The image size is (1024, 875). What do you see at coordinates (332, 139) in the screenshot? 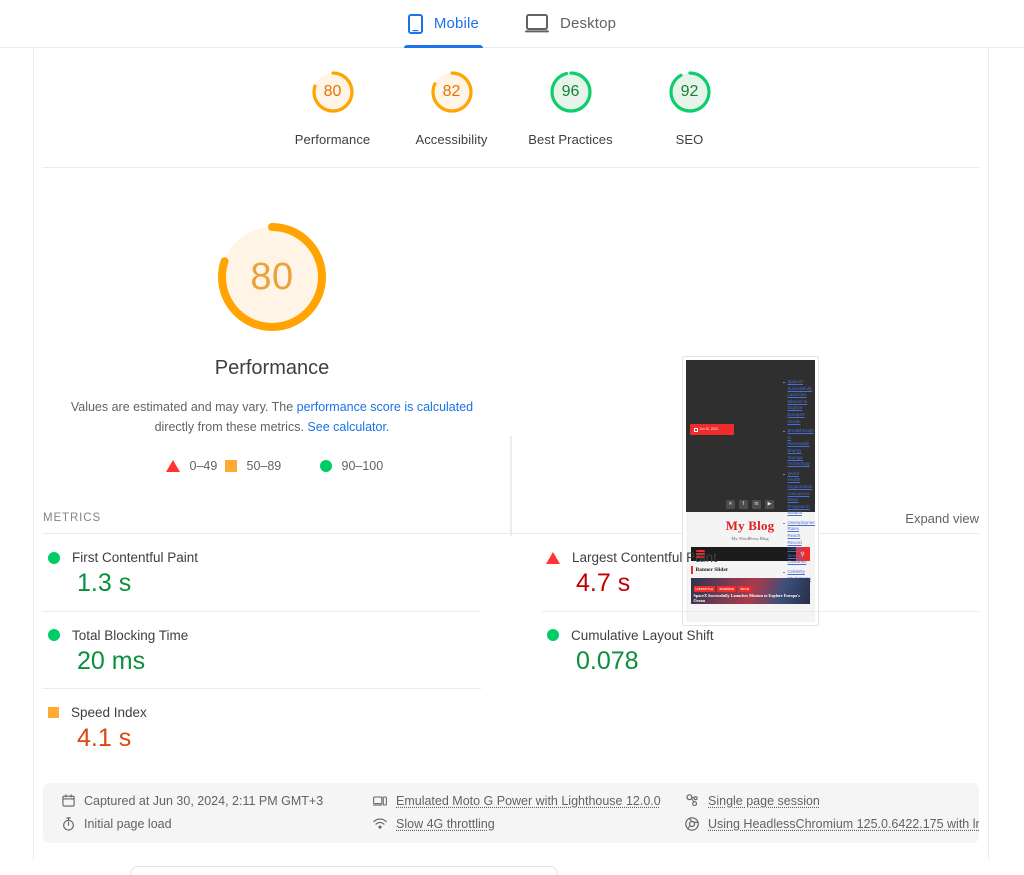
I see `category-label-performance: Performance` at bounding box center [332, 139].